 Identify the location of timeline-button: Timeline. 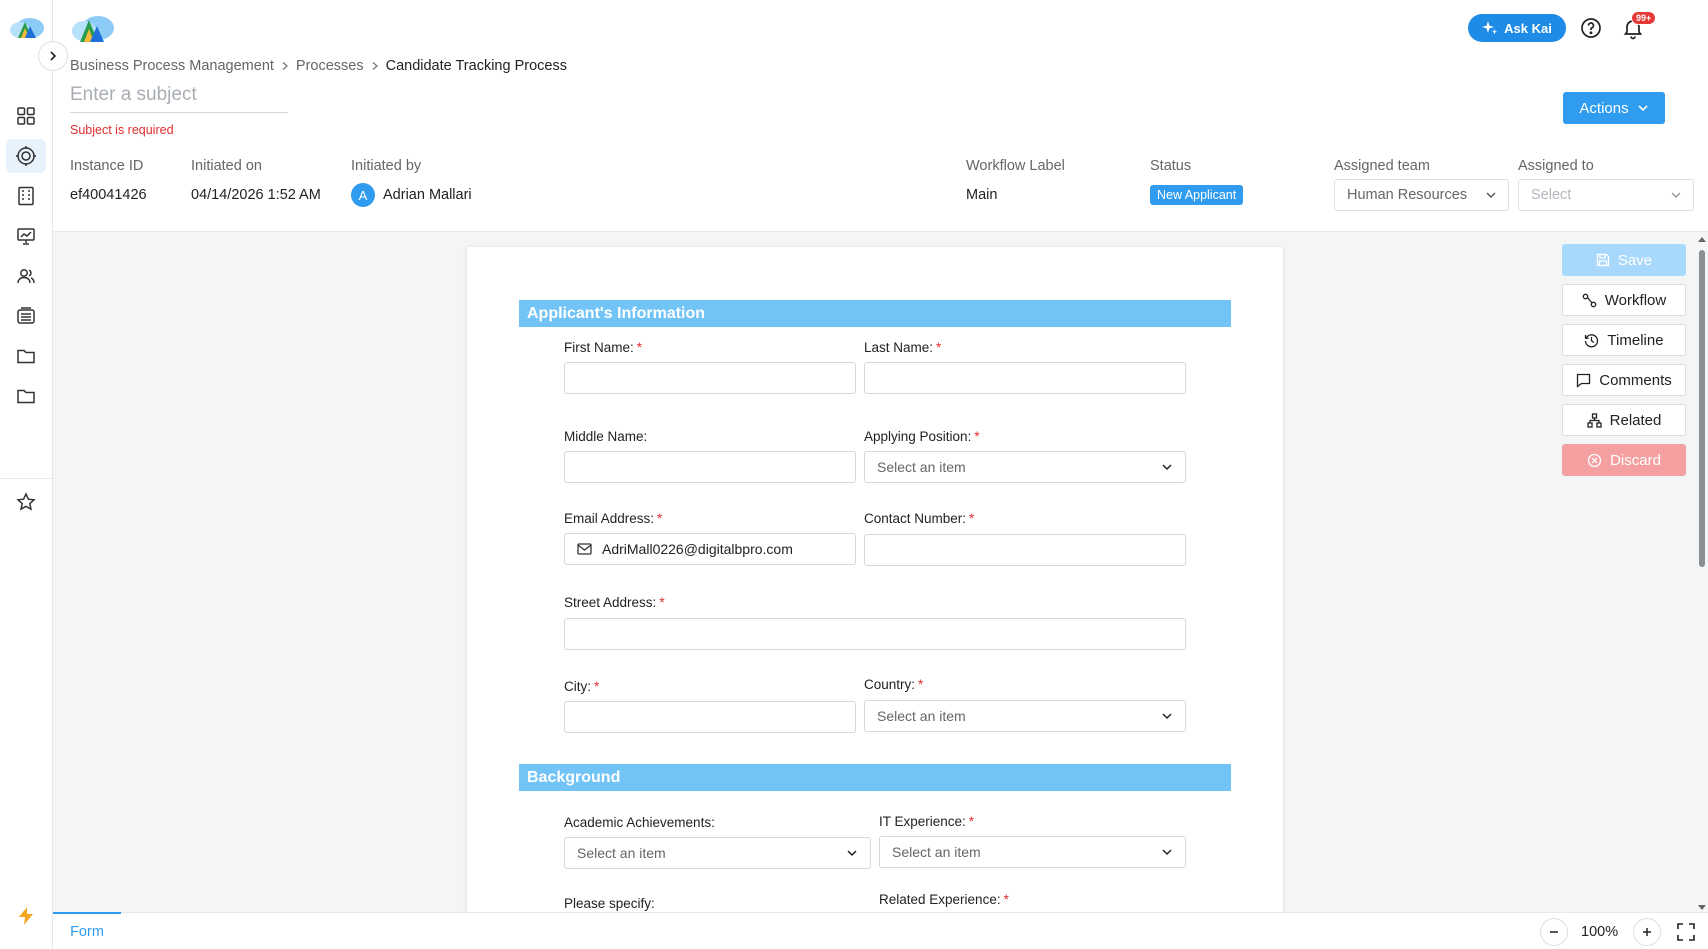
(1624, 340).